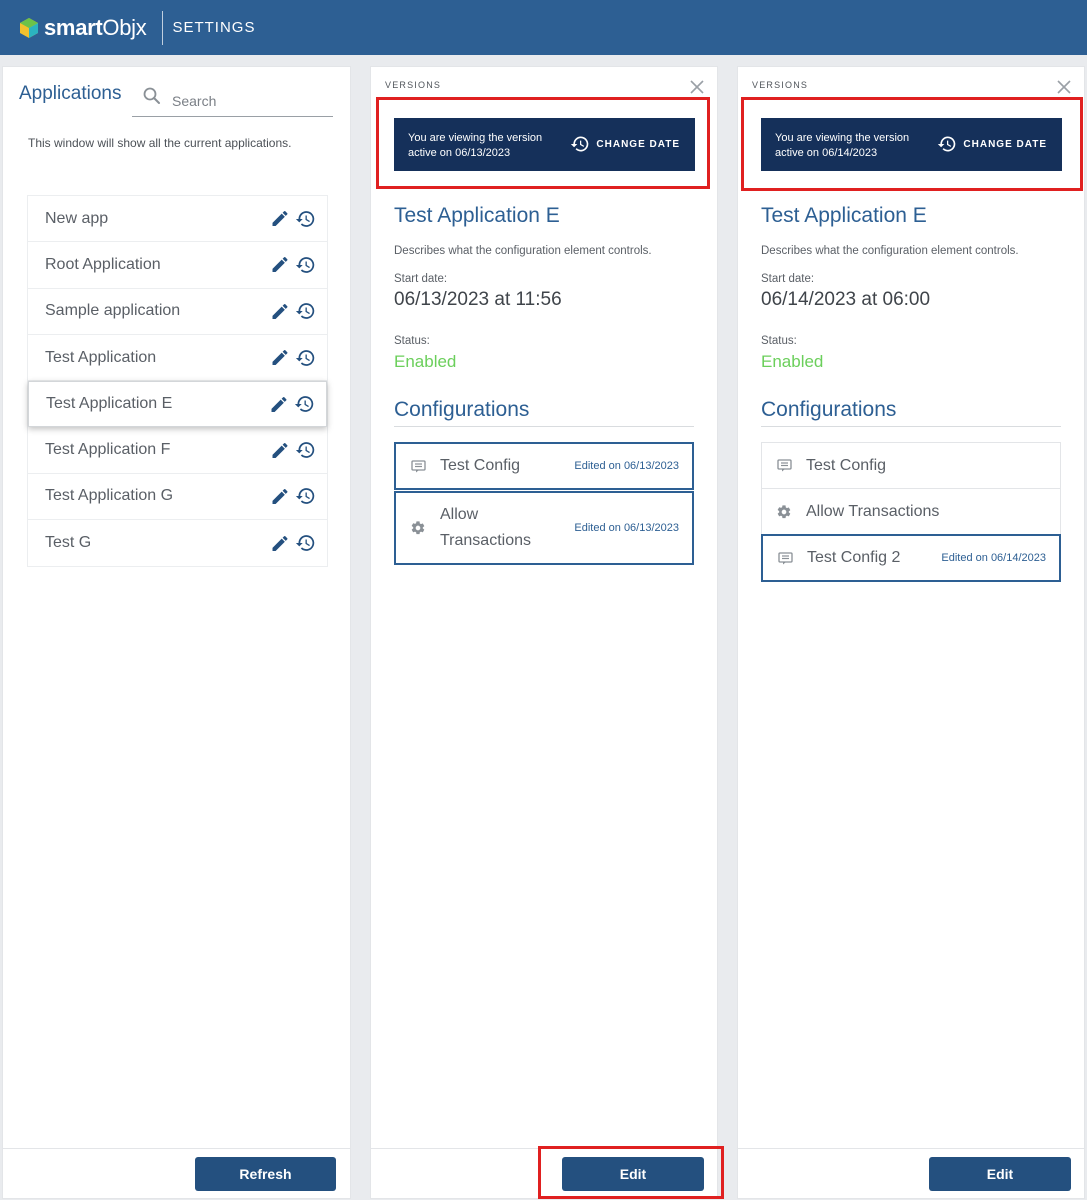 This screenshot has height=1200, width=1087. I want to click on app-header: smartObjx SETTINGS, so click(543, 27).